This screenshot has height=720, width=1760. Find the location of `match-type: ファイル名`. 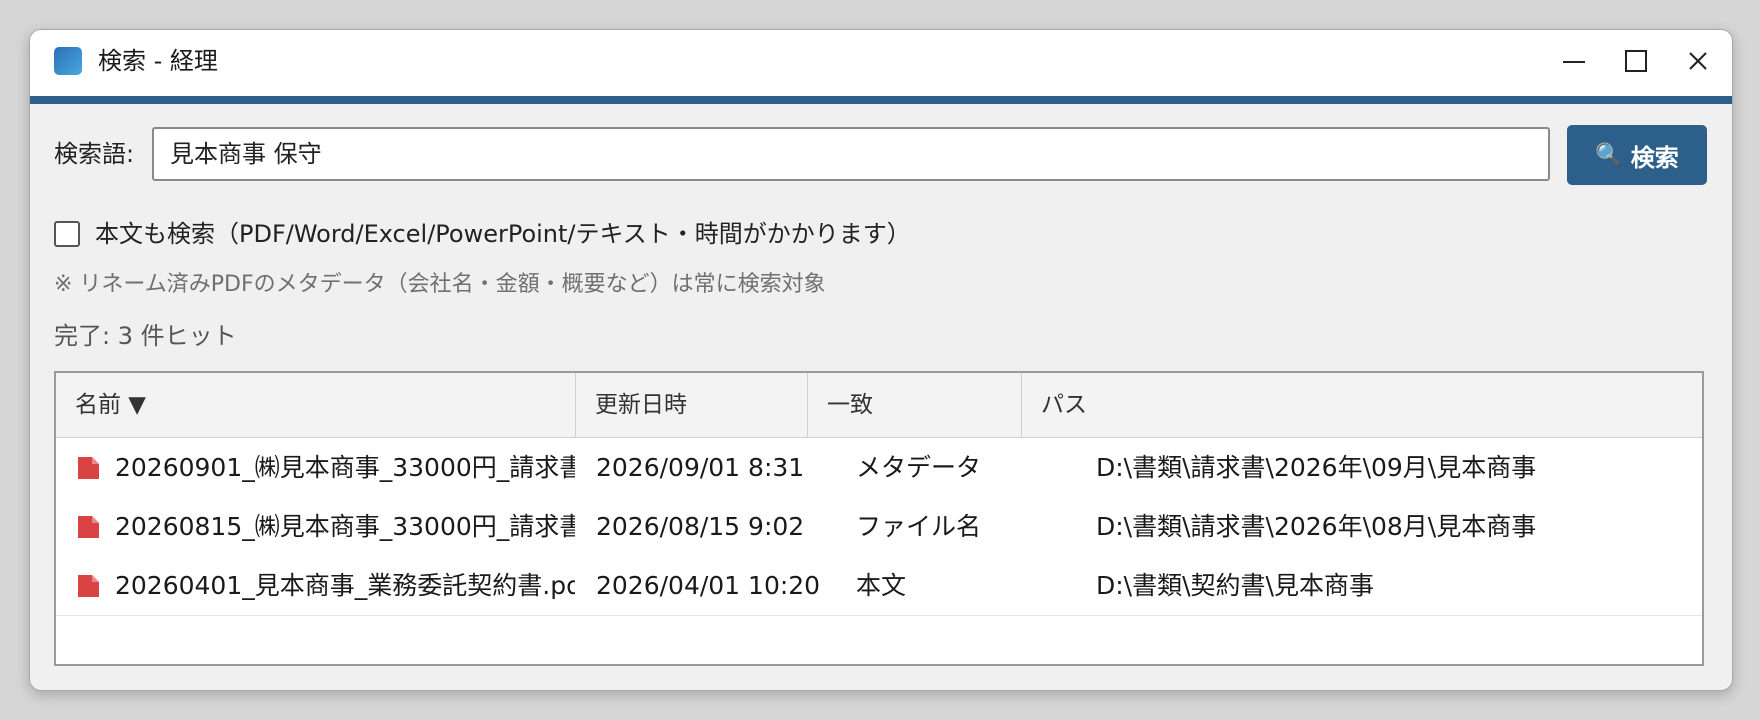

match-type: ファイル名 is located at coordinates (919, 526).